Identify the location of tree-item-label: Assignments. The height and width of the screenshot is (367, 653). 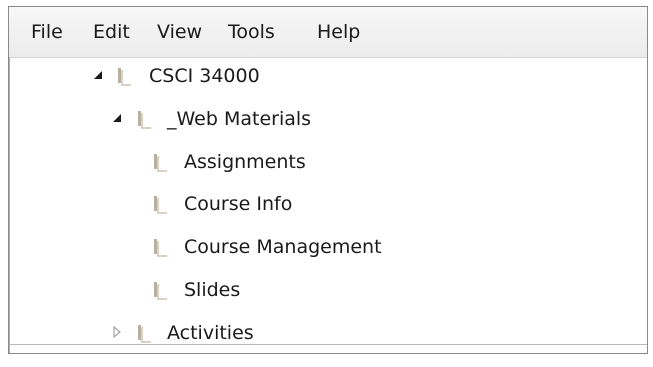
(245, 162).